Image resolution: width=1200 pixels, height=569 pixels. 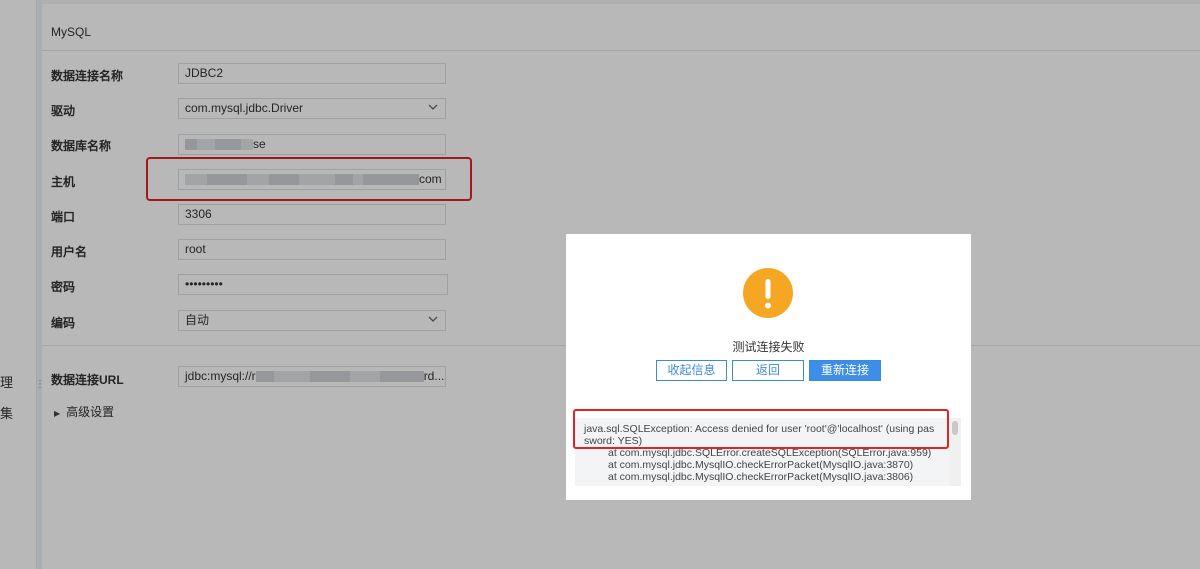 I want to click on reconnect-button: 重新连接, so click(x=845, y=370).